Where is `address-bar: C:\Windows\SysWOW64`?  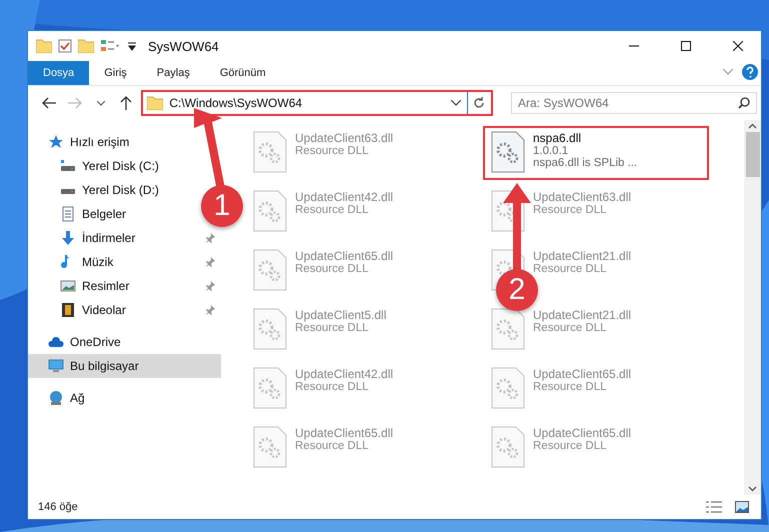
address-bar: C:\Windows\SysWOW64 is located at coordinates (317, 103).